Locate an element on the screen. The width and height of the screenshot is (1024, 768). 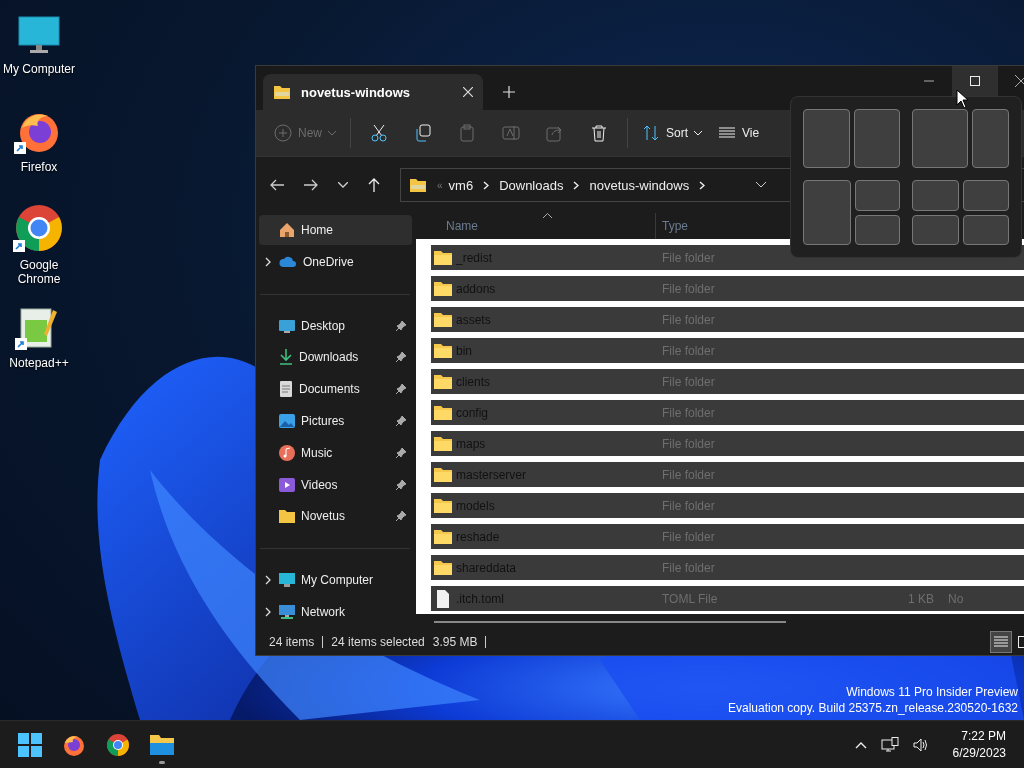
chevron-up-icon is located at coordinates (860, 744).